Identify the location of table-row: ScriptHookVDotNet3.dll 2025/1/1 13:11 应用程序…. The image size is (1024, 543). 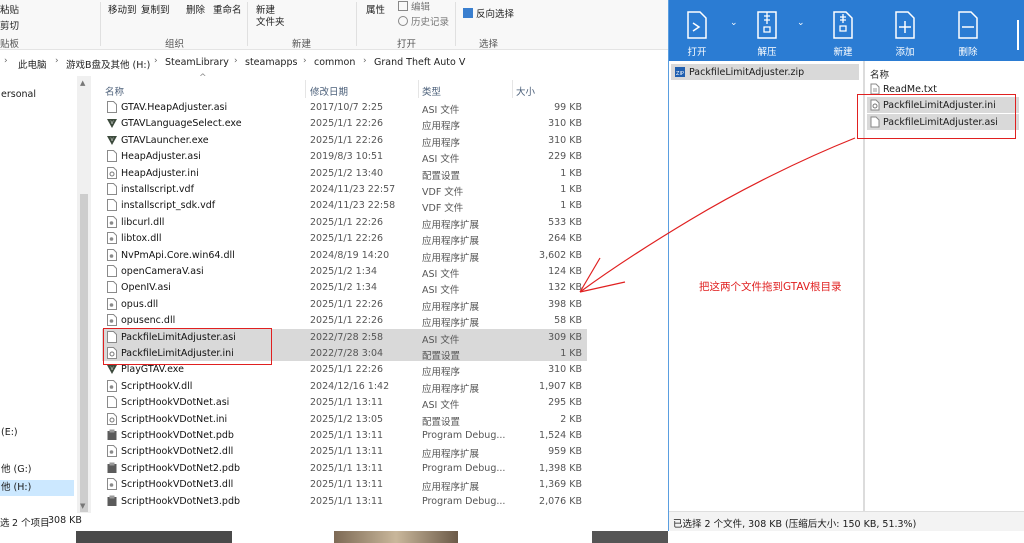
(344, 484).